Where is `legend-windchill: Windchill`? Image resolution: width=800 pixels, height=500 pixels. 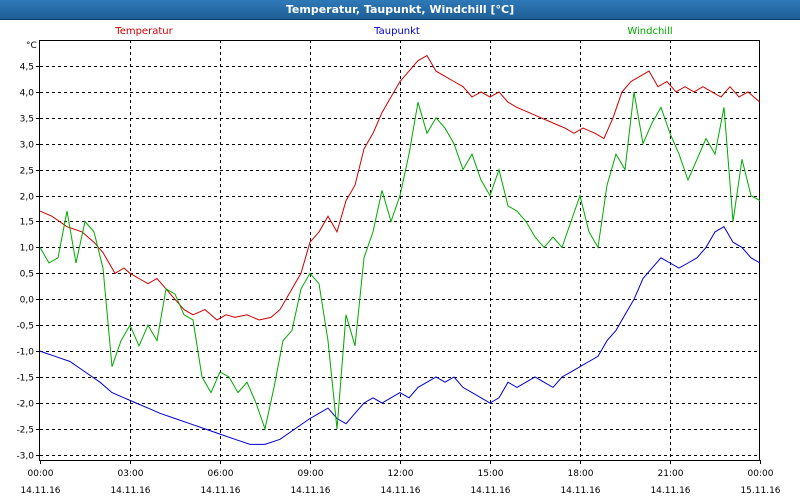 legend-windchill: Windchill is located at coordinates (649, 31).